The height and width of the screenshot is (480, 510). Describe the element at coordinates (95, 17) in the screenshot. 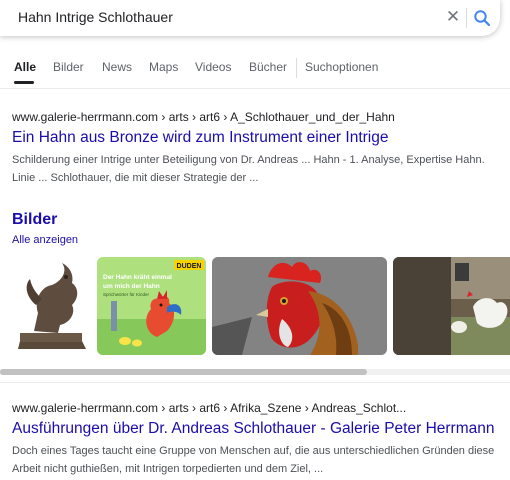

I see `search-input: Hahn Intrige Schlothauer` at that location.